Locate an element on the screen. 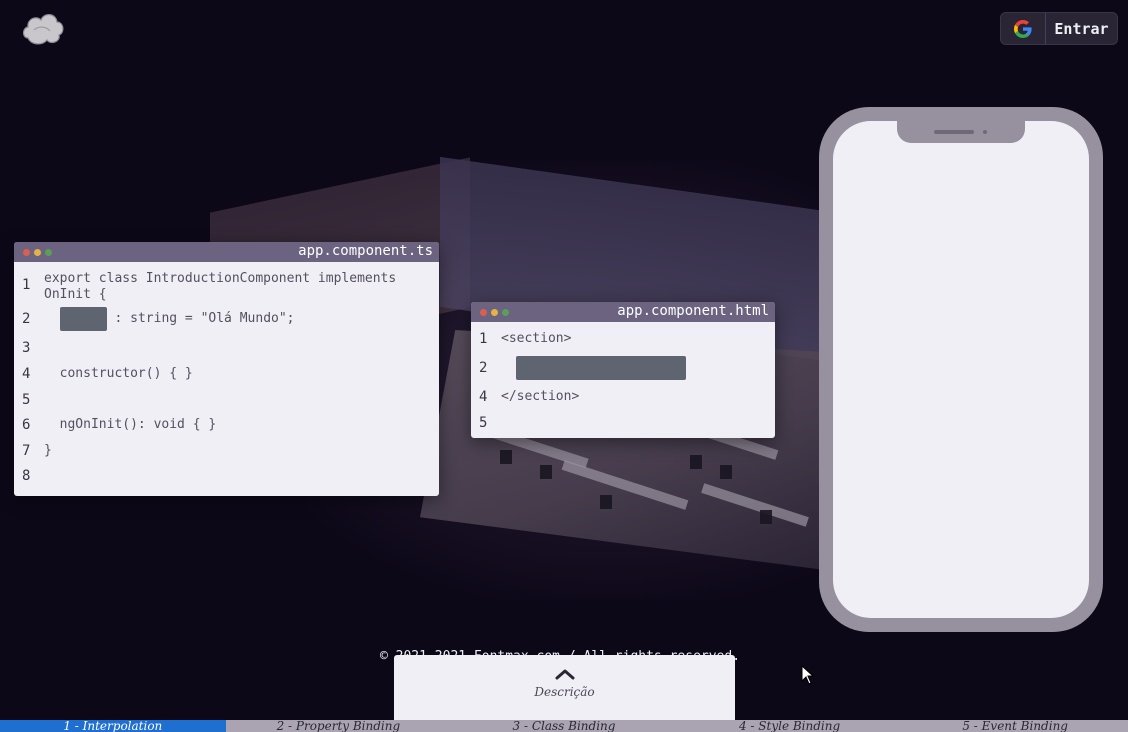 The width and height of the screenshot is (1128, 732). line-number: 7 is located at coordinates (26, 450).